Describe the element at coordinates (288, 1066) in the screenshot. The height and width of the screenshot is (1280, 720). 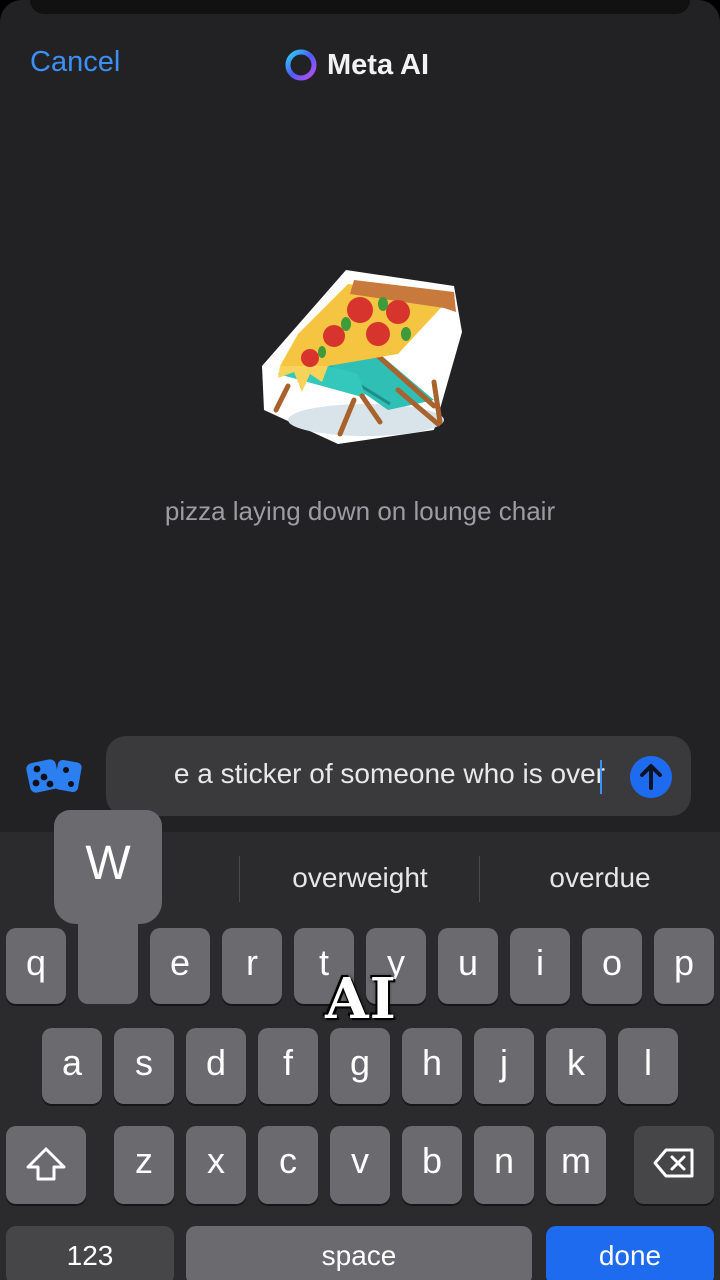
I see `key-f: f` at that location.